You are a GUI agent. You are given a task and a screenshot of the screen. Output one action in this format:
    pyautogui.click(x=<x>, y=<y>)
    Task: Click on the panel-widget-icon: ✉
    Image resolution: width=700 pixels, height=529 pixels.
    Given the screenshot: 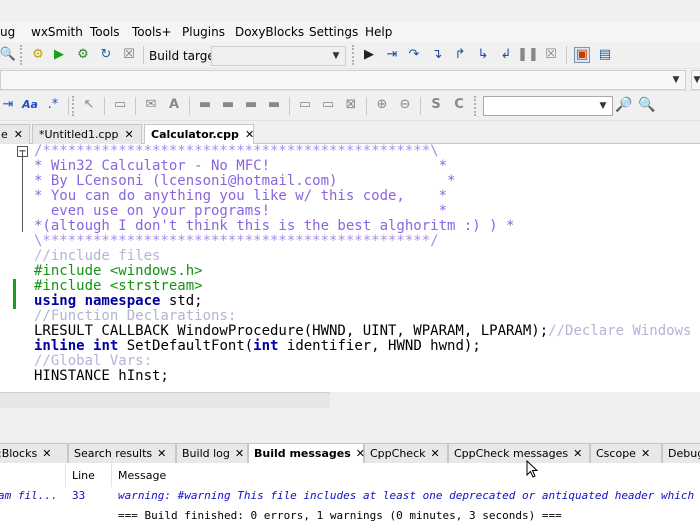 What is the action you would take?
    pyautogui.click(x=151, y=105)
    